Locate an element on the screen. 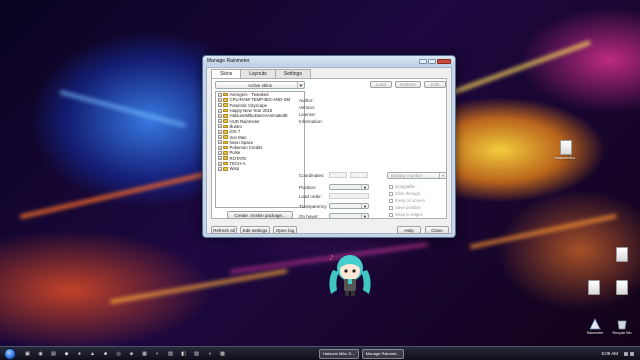 This screenshot has width=640, height=360. click-through-checkbox: Click through is located at coordinates (404, 193).